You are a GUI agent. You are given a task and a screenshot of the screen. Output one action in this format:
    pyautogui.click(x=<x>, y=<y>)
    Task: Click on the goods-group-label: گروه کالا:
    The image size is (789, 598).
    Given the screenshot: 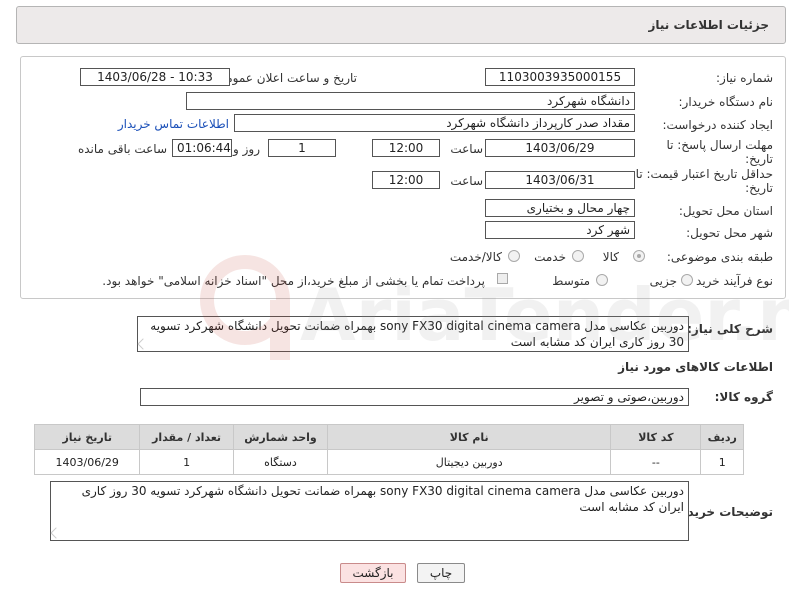 What is the action you would take?
    pyautogui.click(x=743, y=397)
    